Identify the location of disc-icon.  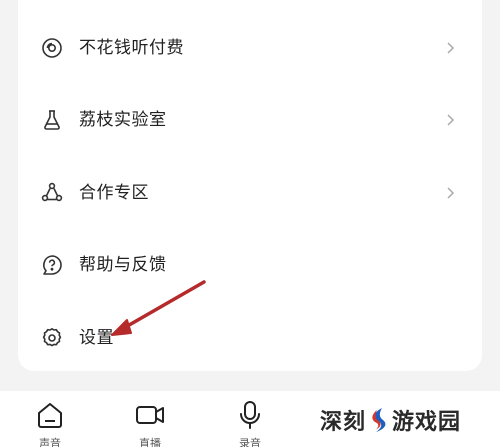
(52, 48).